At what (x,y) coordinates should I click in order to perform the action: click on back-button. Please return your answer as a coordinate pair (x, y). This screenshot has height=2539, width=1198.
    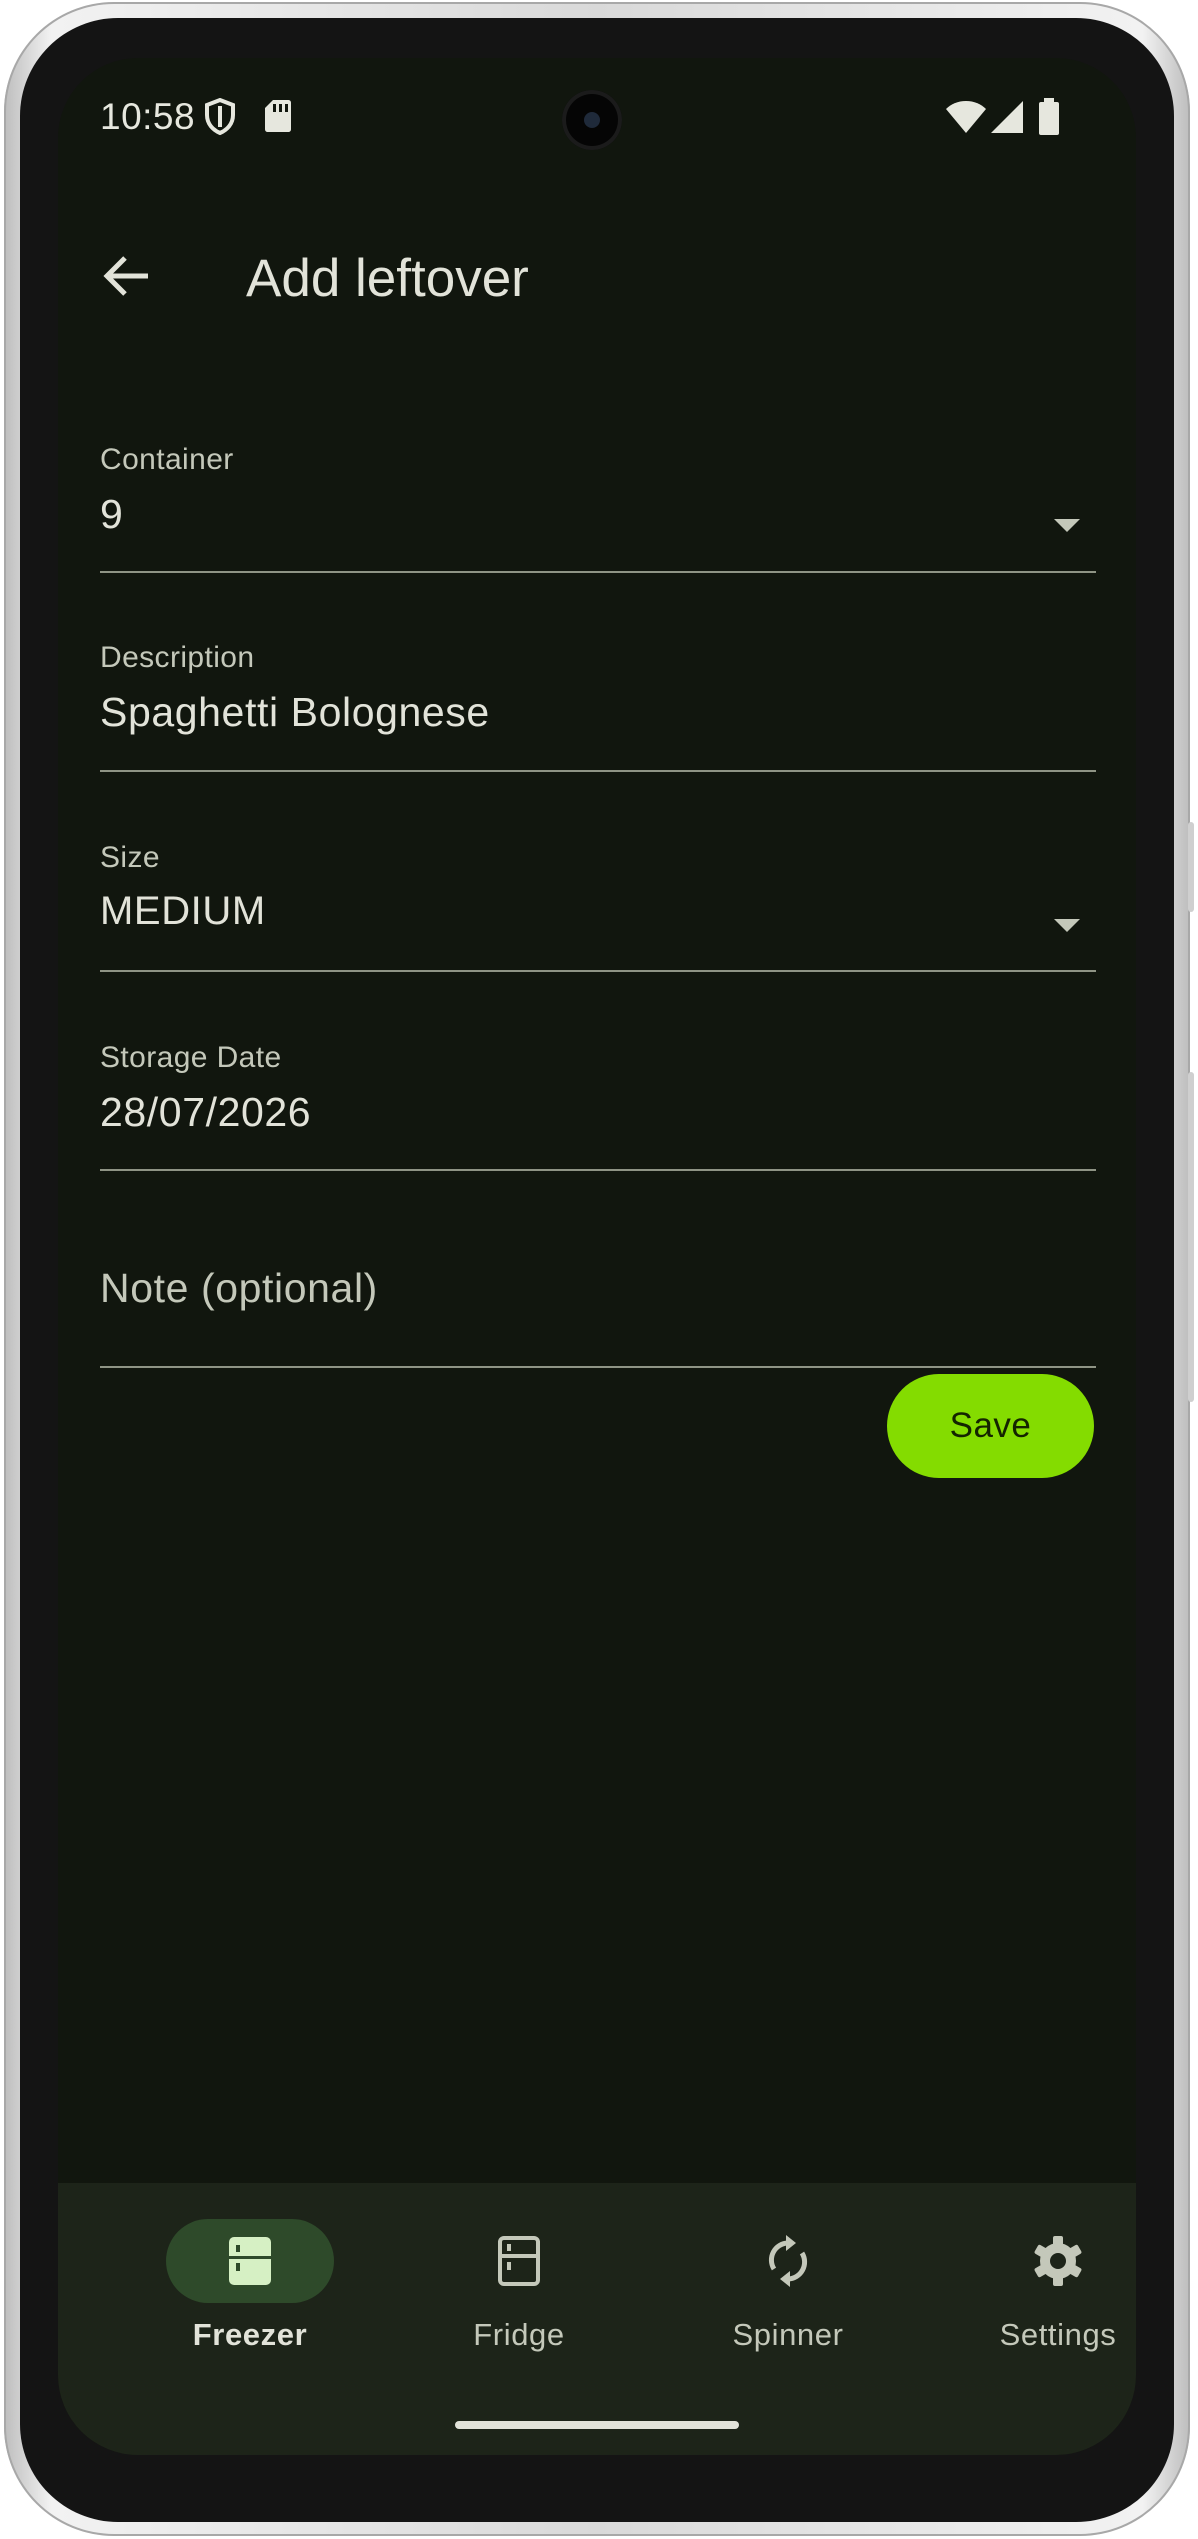
    Looking at the image, I should click on (126, 278).